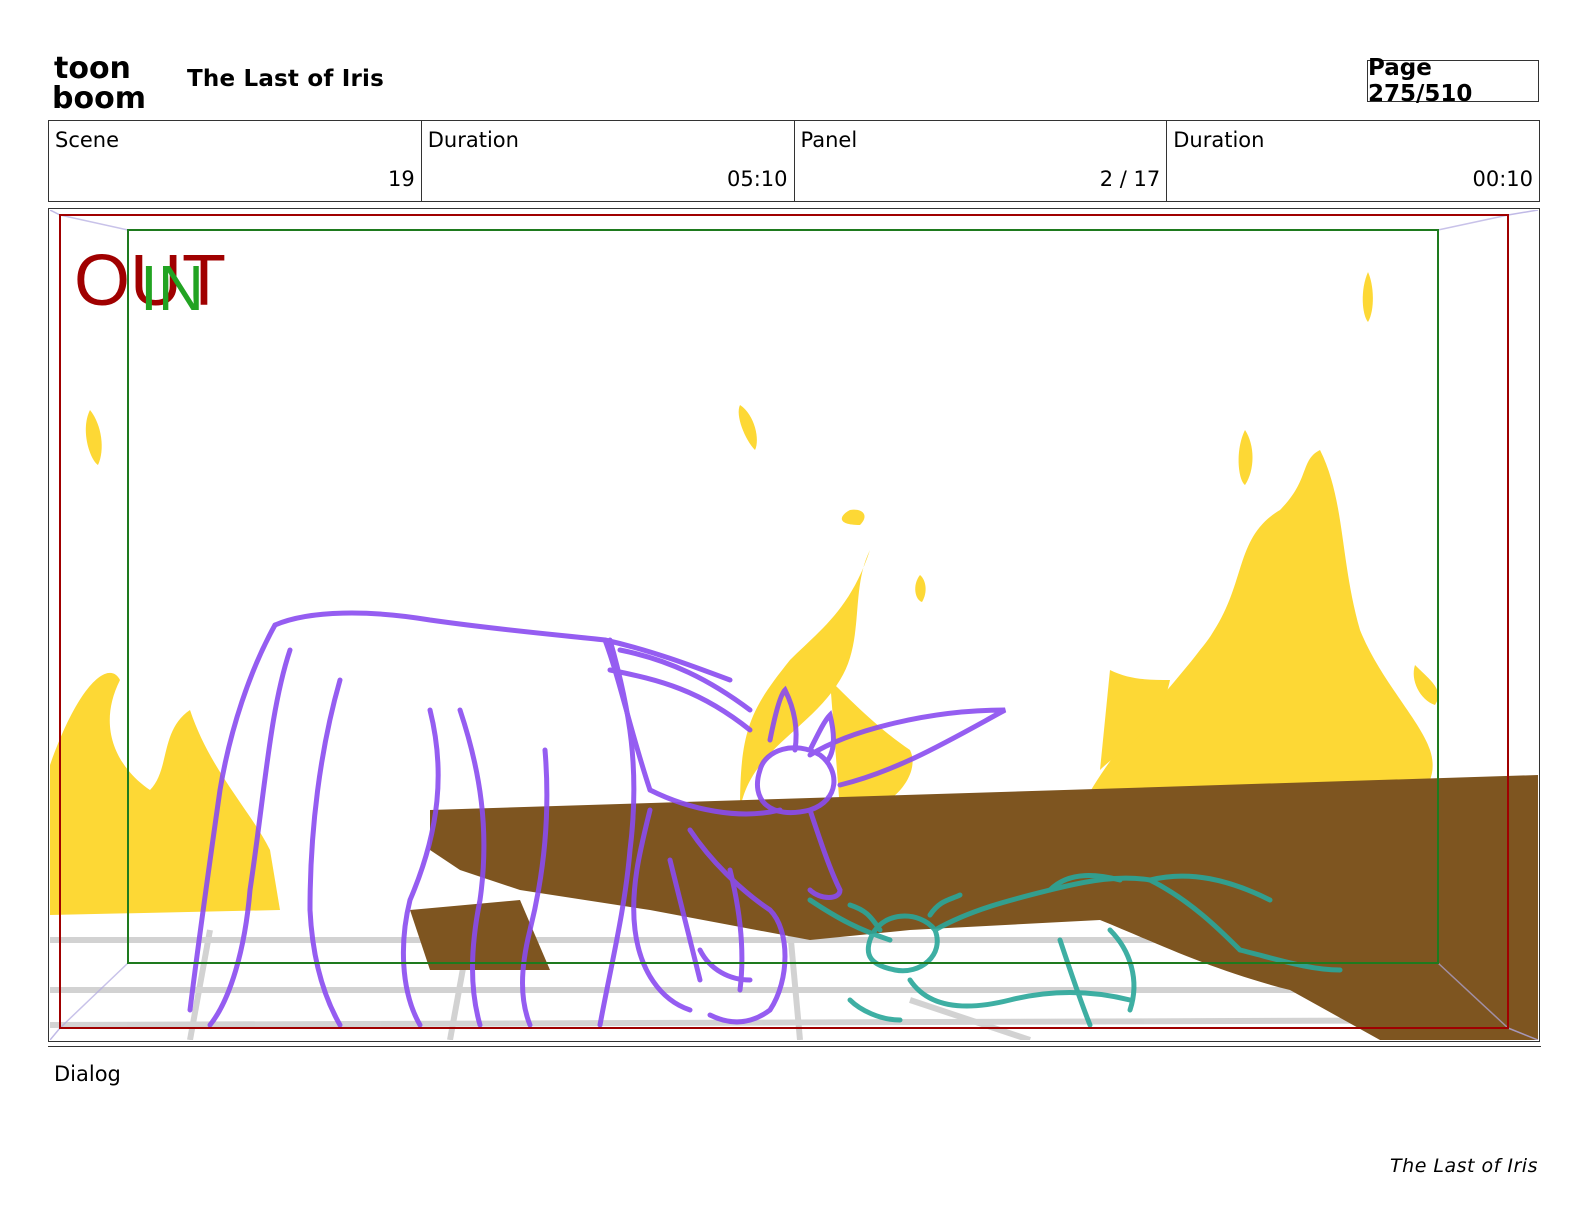 The image size is (1584, 1224). What do you see at coordinates (1353, 161) in the screenshot?
I see `panel-duration-cell: Duration 00:10` at bounding box center [1353, 161].